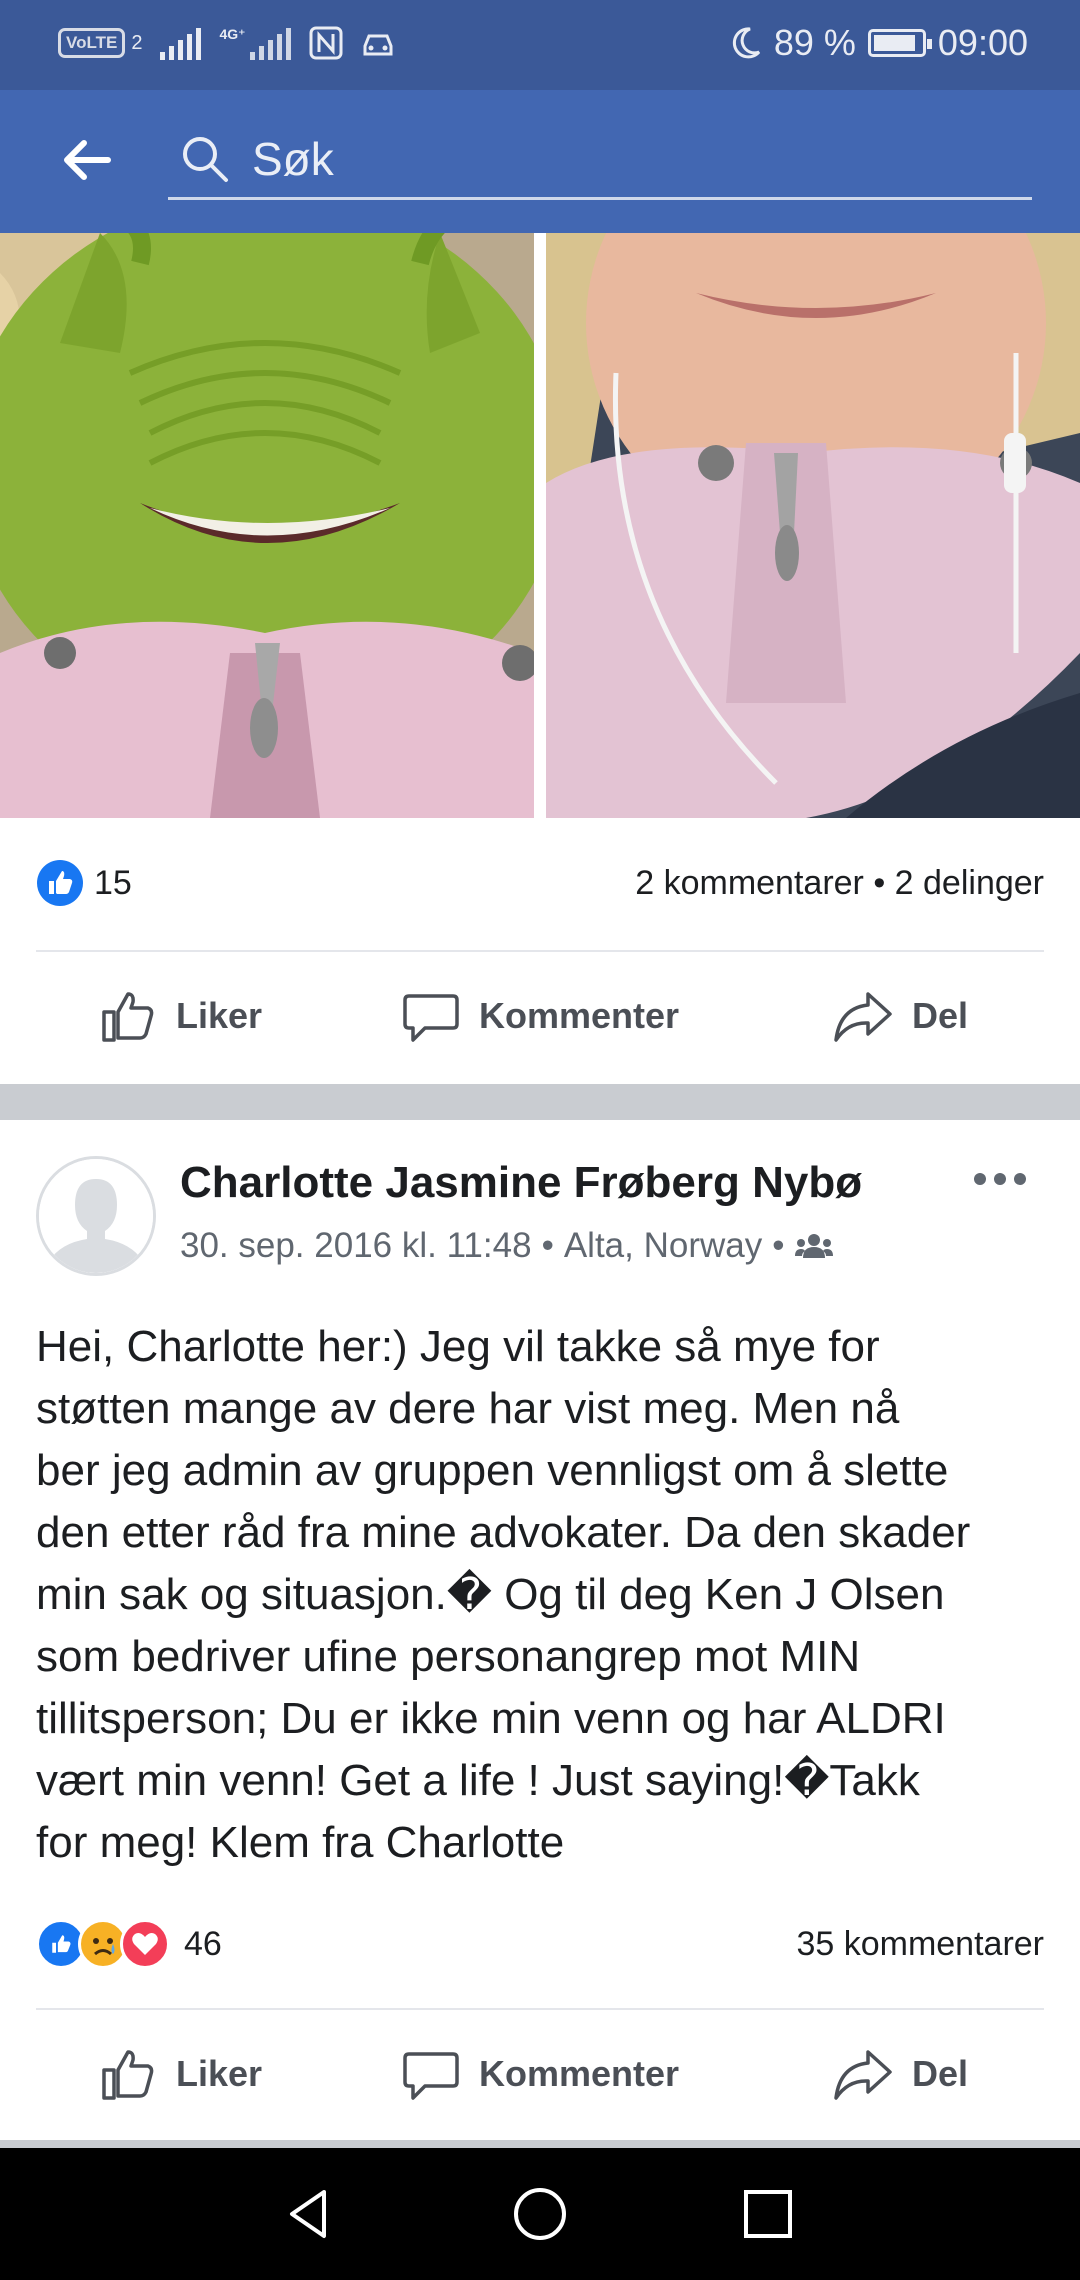 The width and height of the screenshot is (1080, 2280). What do you see at coordinates (900, 2074) in the screenshot?
I see `post2-share-button: Del` at bounding box center [900, 2074].